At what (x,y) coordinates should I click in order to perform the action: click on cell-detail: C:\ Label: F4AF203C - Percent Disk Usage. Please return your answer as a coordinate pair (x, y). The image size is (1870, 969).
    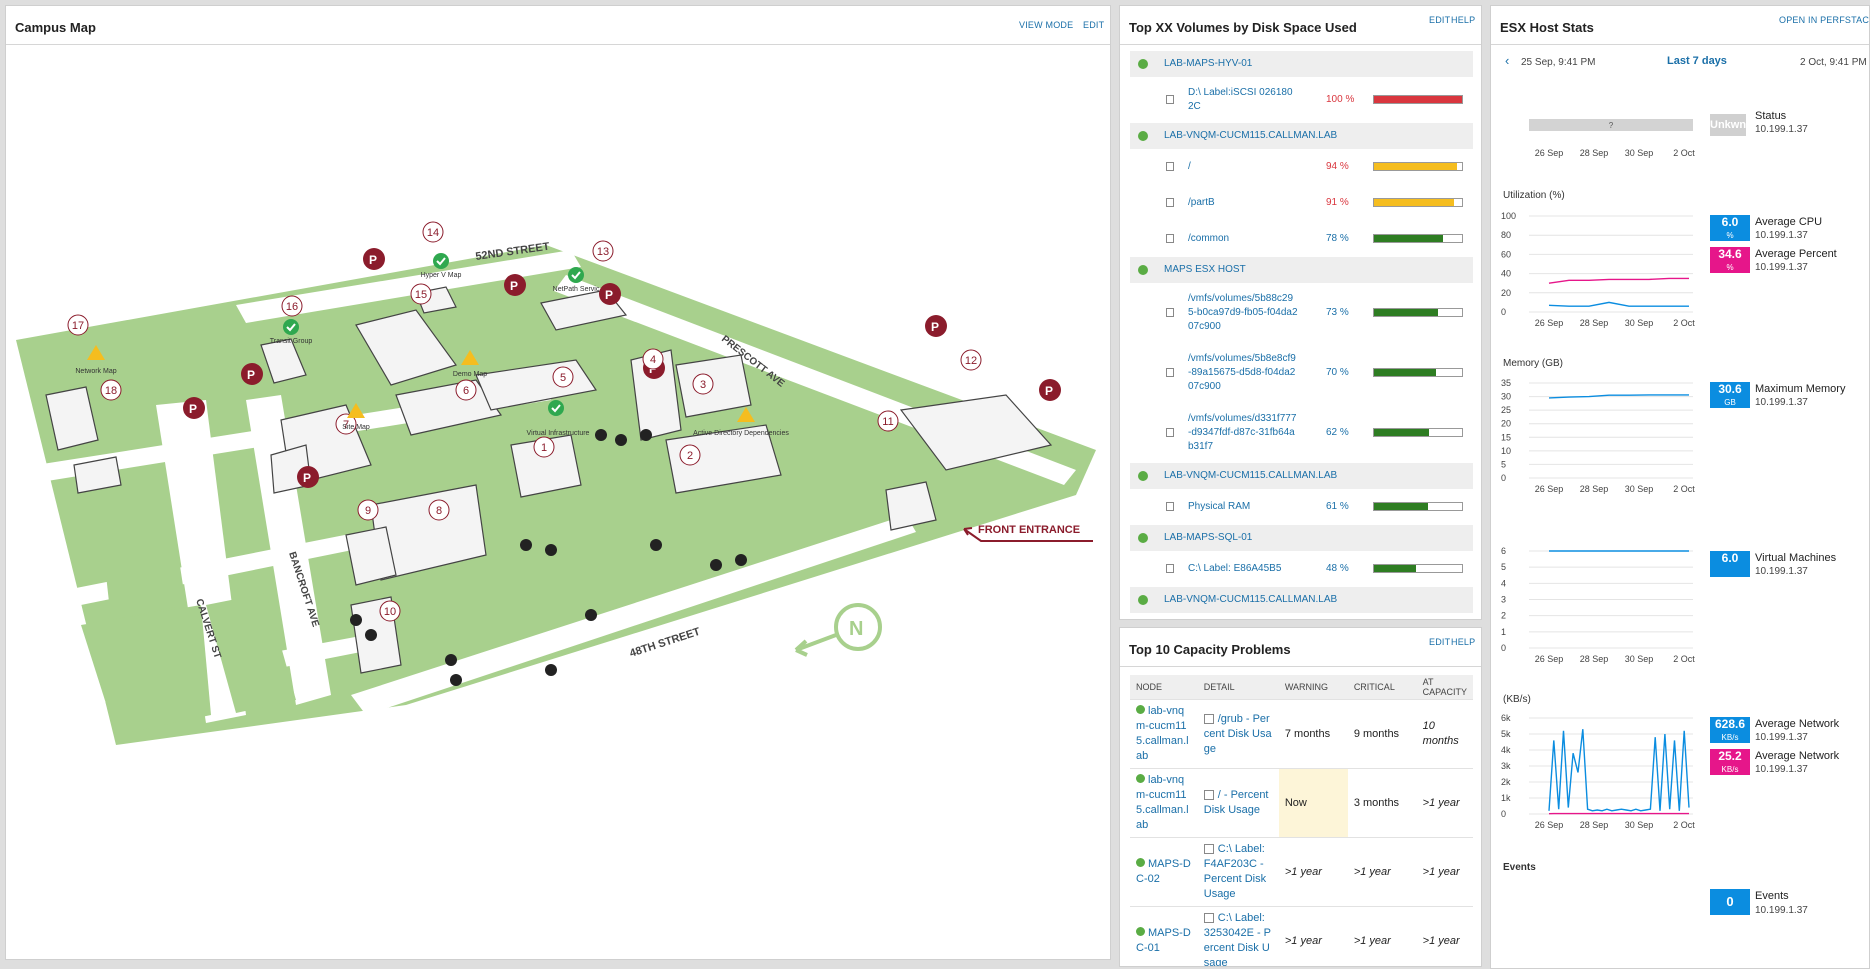
    Looking at the image, I should click on (1238, 872).